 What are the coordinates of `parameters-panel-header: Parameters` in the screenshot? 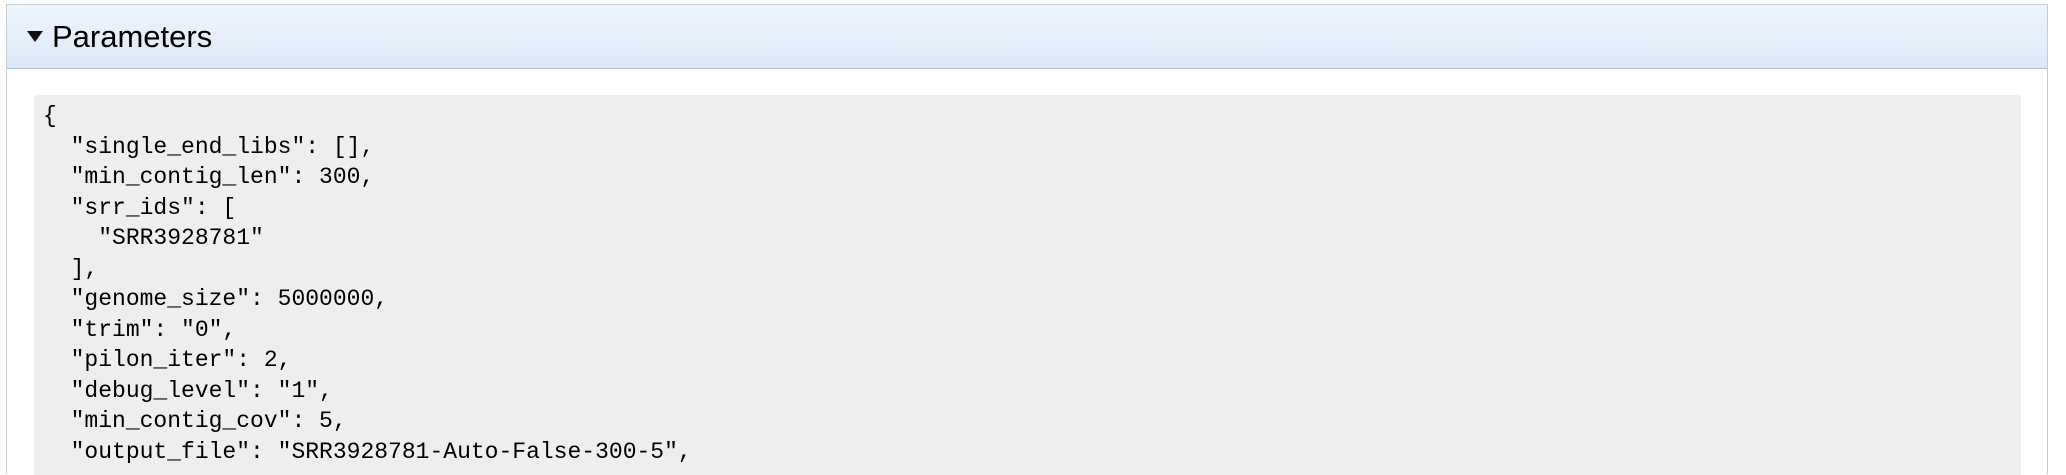 It's located at (1027, 37).